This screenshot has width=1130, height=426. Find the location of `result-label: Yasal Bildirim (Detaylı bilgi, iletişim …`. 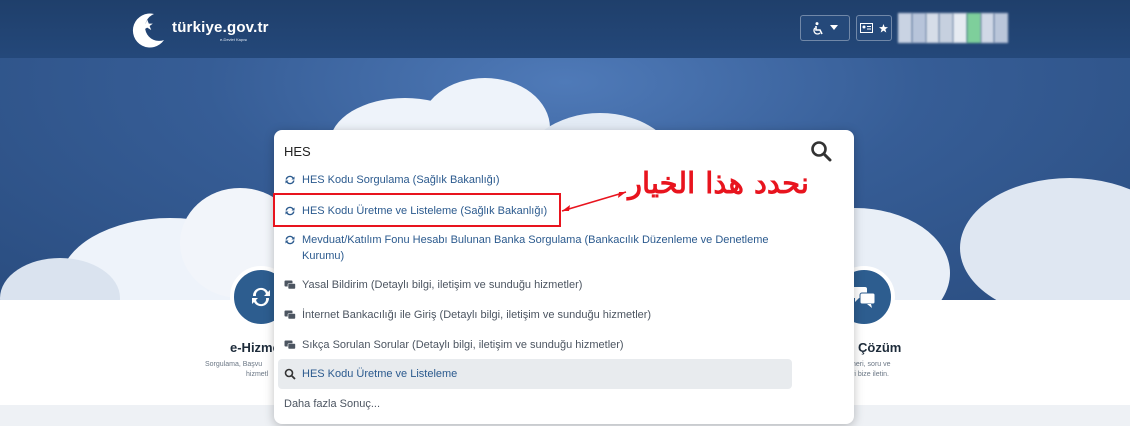

result-label: Yasal Bildirim (Detaylı bilgi, iletişim … is located at coordinates (442, 285).